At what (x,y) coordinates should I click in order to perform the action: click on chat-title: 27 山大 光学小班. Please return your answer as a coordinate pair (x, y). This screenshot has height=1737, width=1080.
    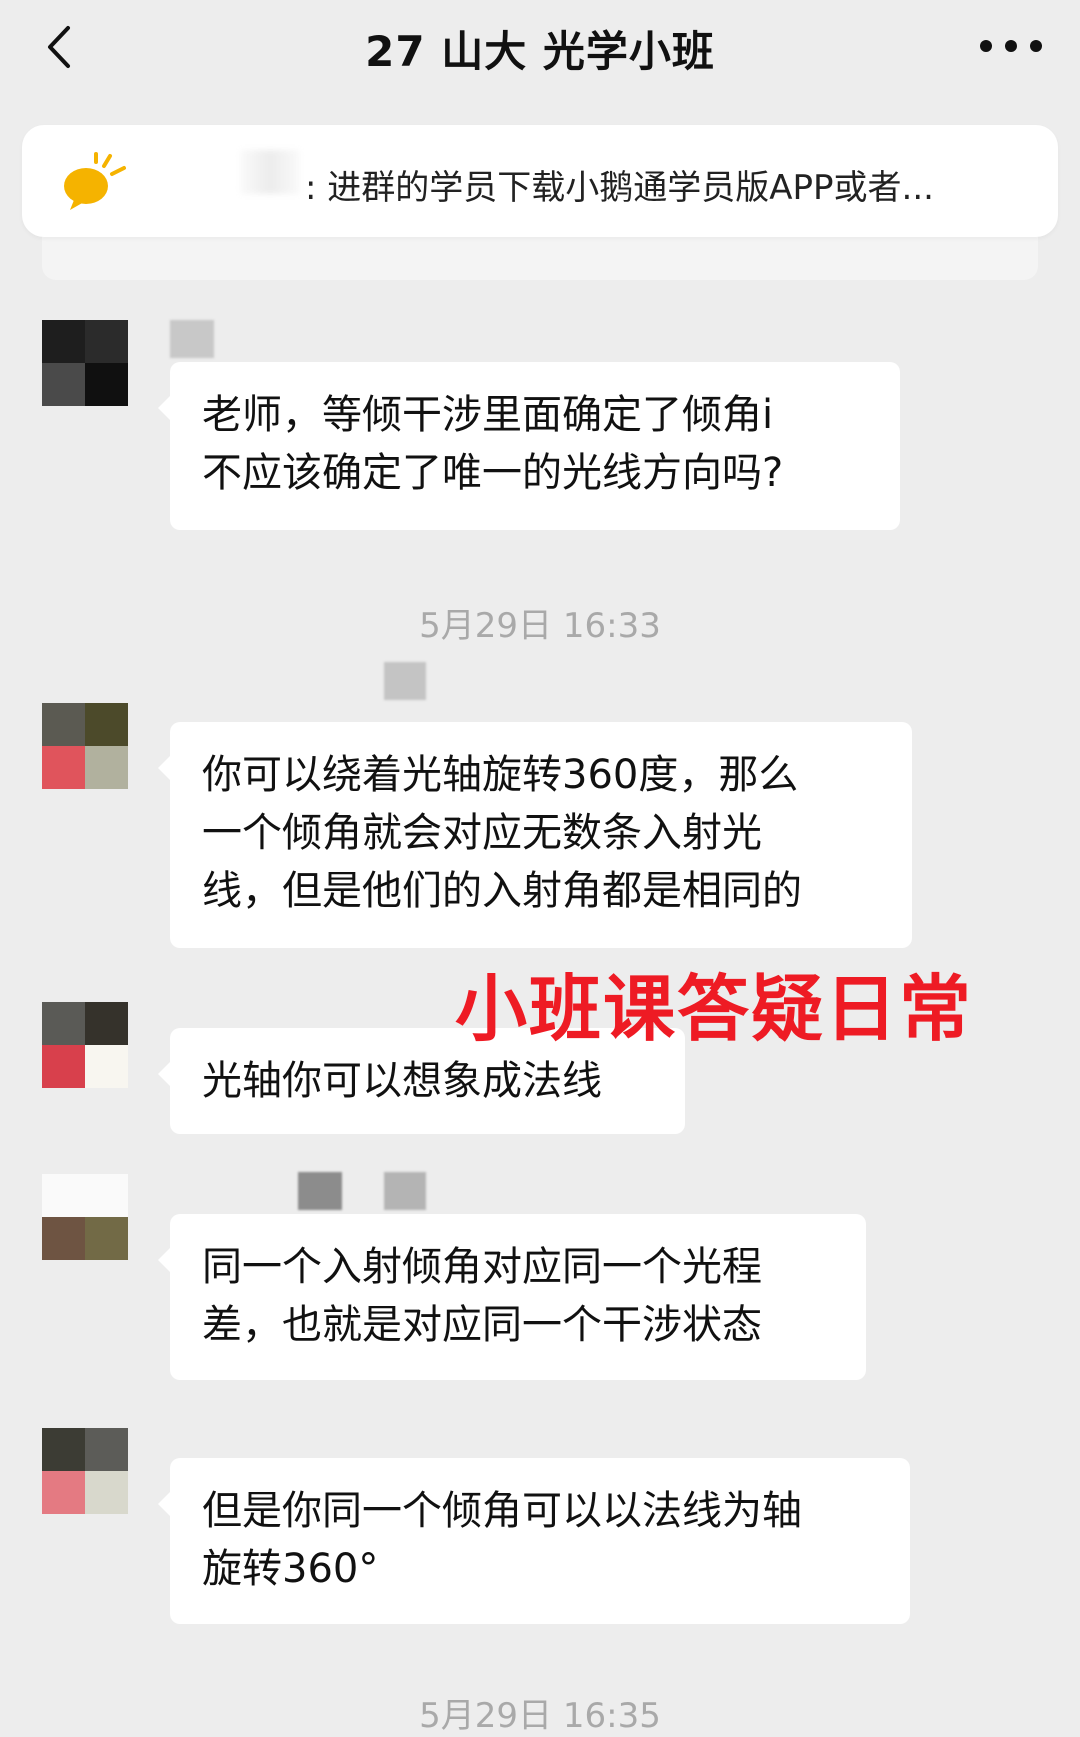
    Looking at the image, I should click on (540, 51).